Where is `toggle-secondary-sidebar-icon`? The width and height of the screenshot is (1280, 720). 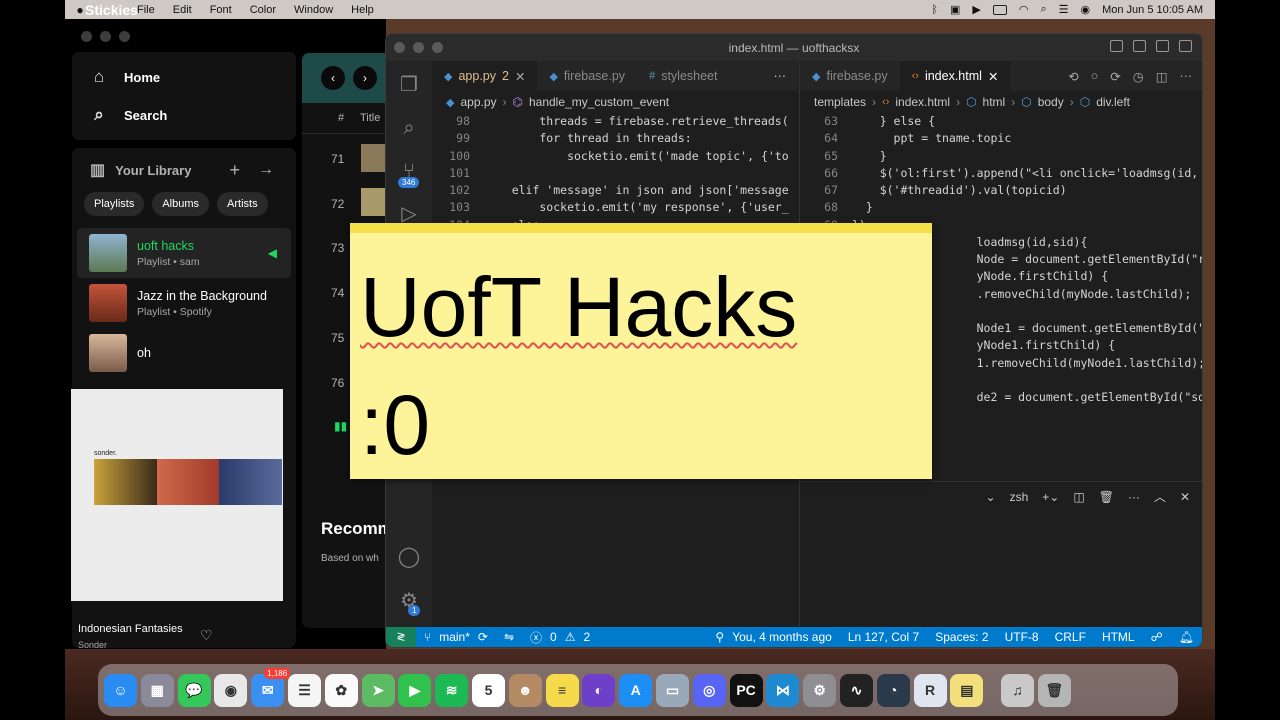 toggle-secondary-sidebar-icon is located at coordinates (1162, 46).